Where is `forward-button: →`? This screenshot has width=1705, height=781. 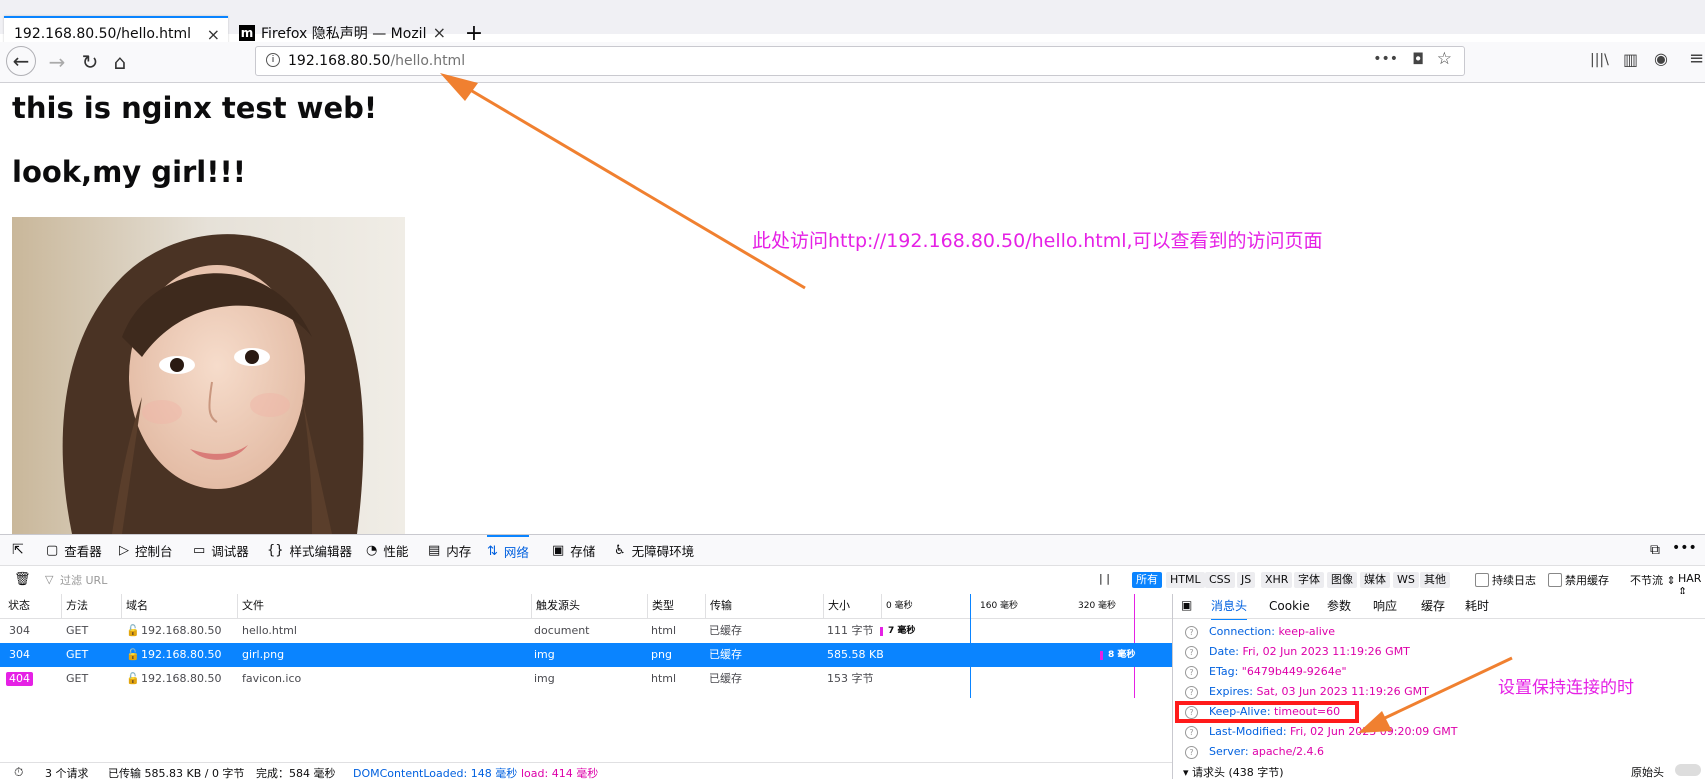 forward-button: → is located at coordinates (57, 62).